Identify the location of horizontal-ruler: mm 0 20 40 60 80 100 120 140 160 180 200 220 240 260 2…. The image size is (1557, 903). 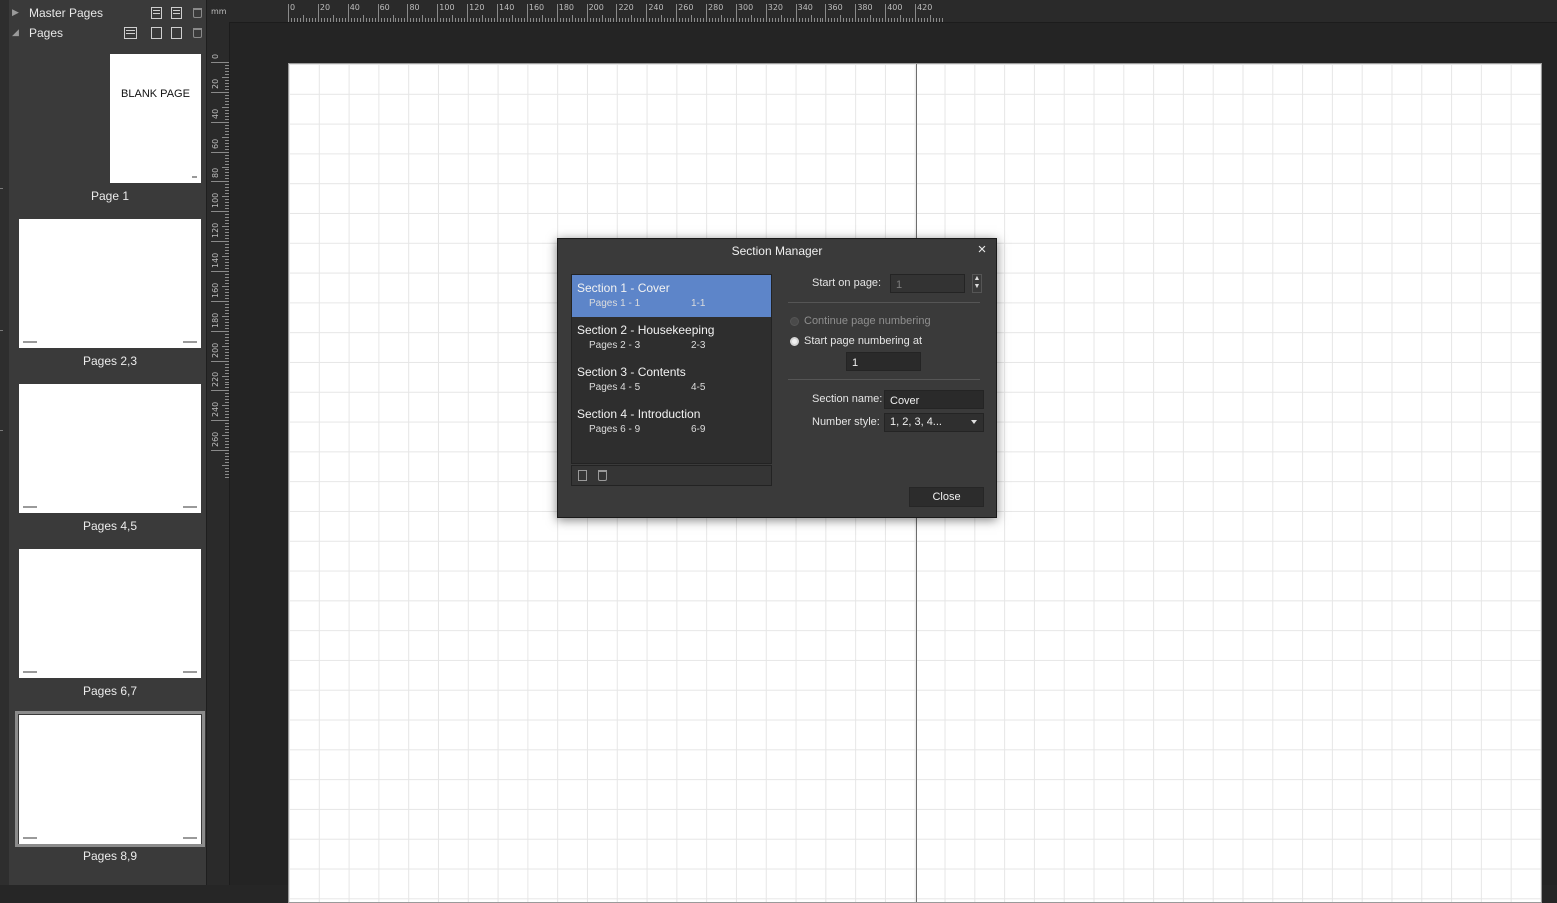
(882, 11).